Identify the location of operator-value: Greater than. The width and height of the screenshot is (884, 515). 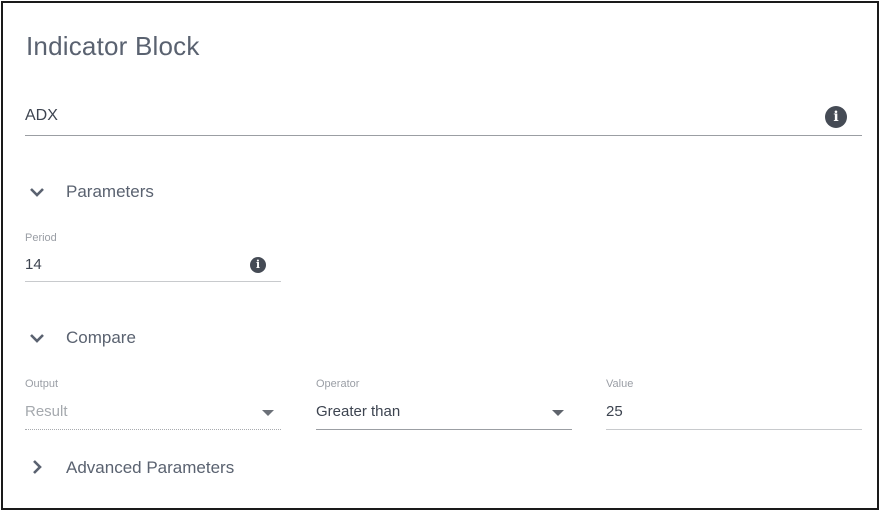
(358, 411).